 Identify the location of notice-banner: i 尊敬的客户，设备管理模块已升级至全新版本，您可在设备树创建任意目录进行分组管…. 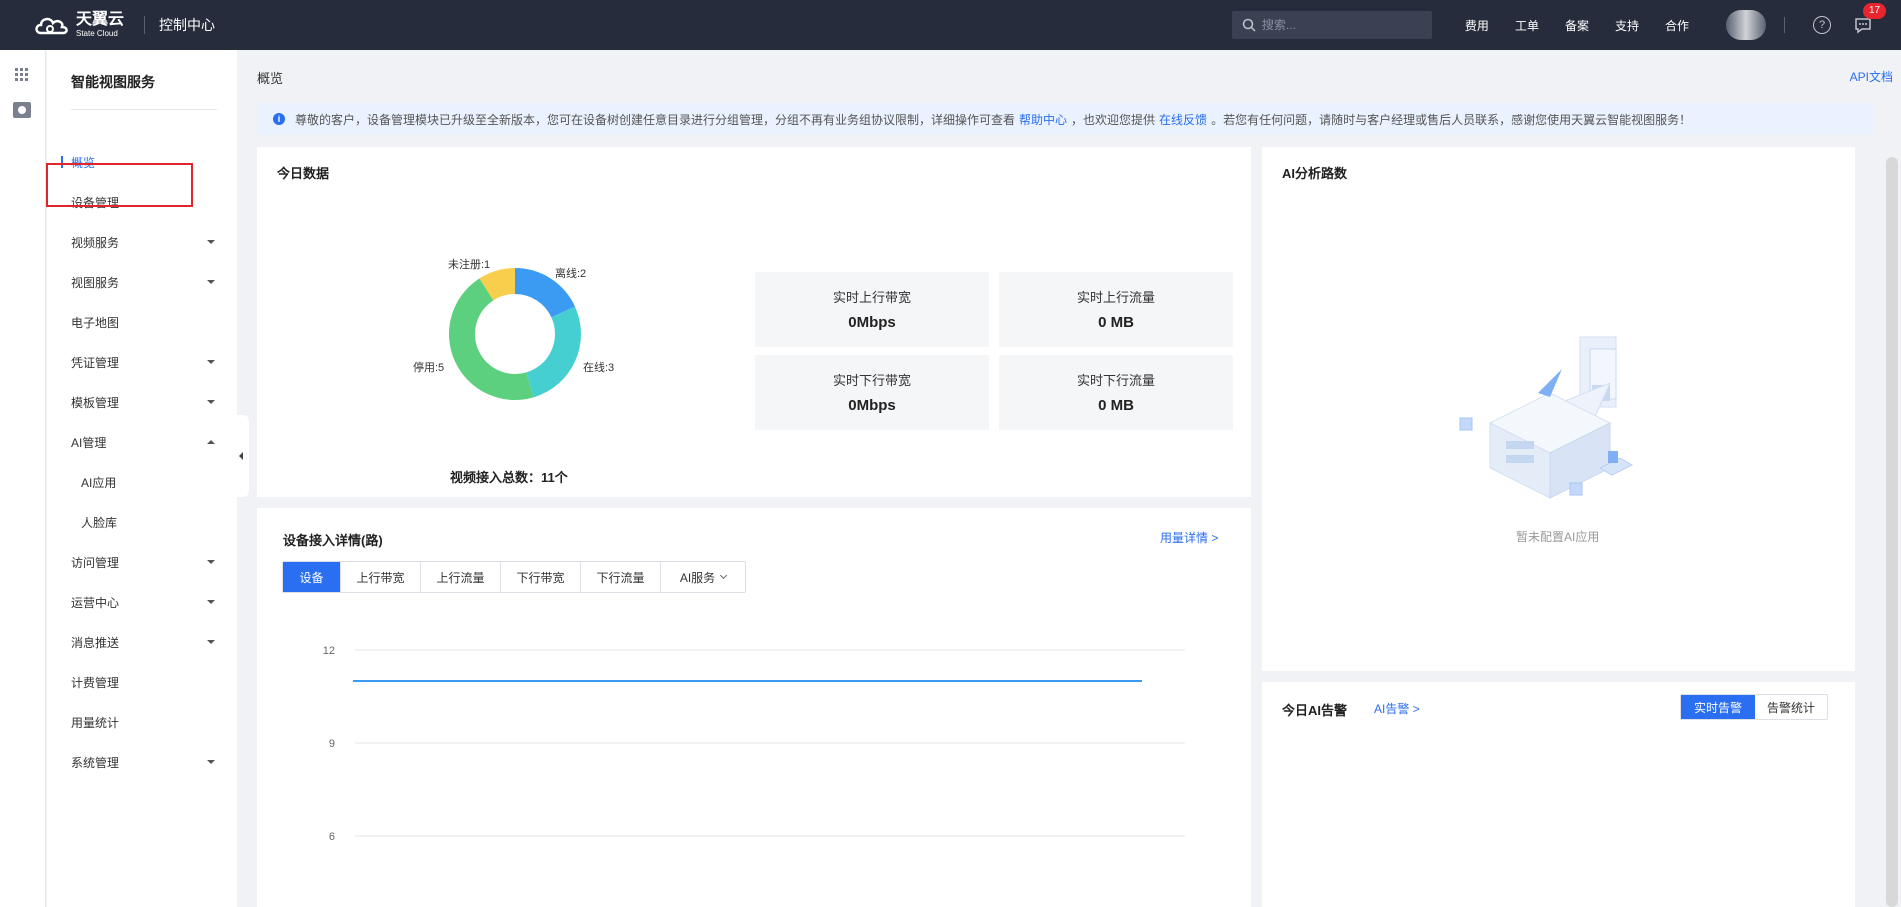
(1065, 119).